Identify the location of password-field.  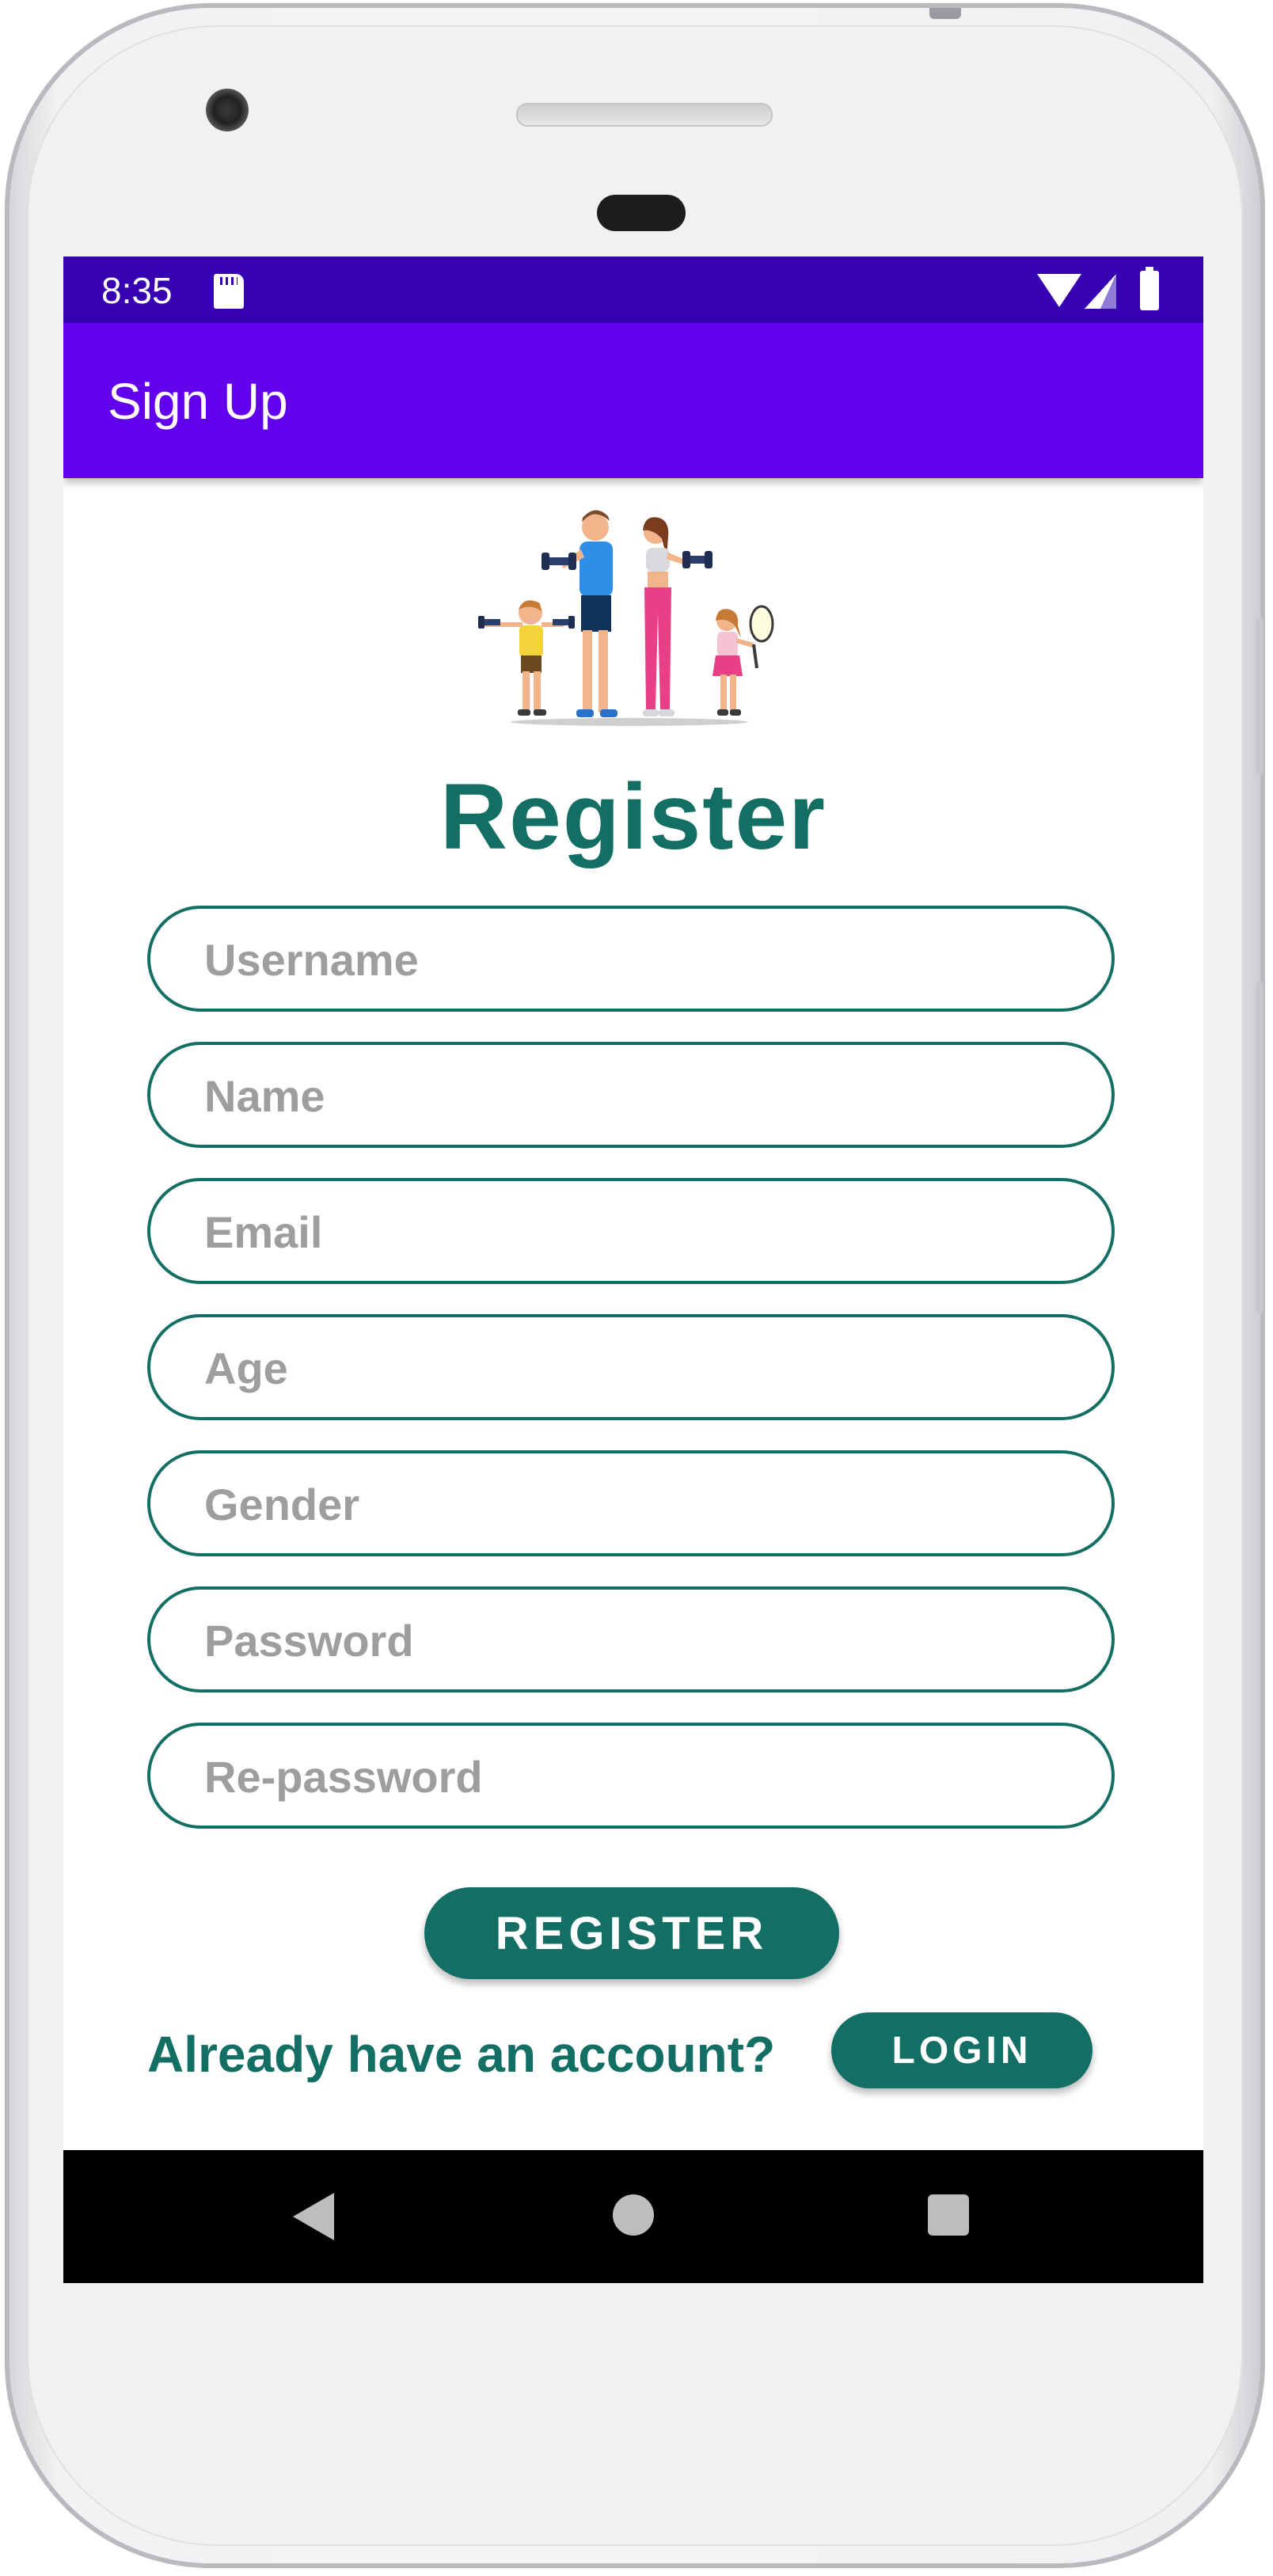
(631, 1640).